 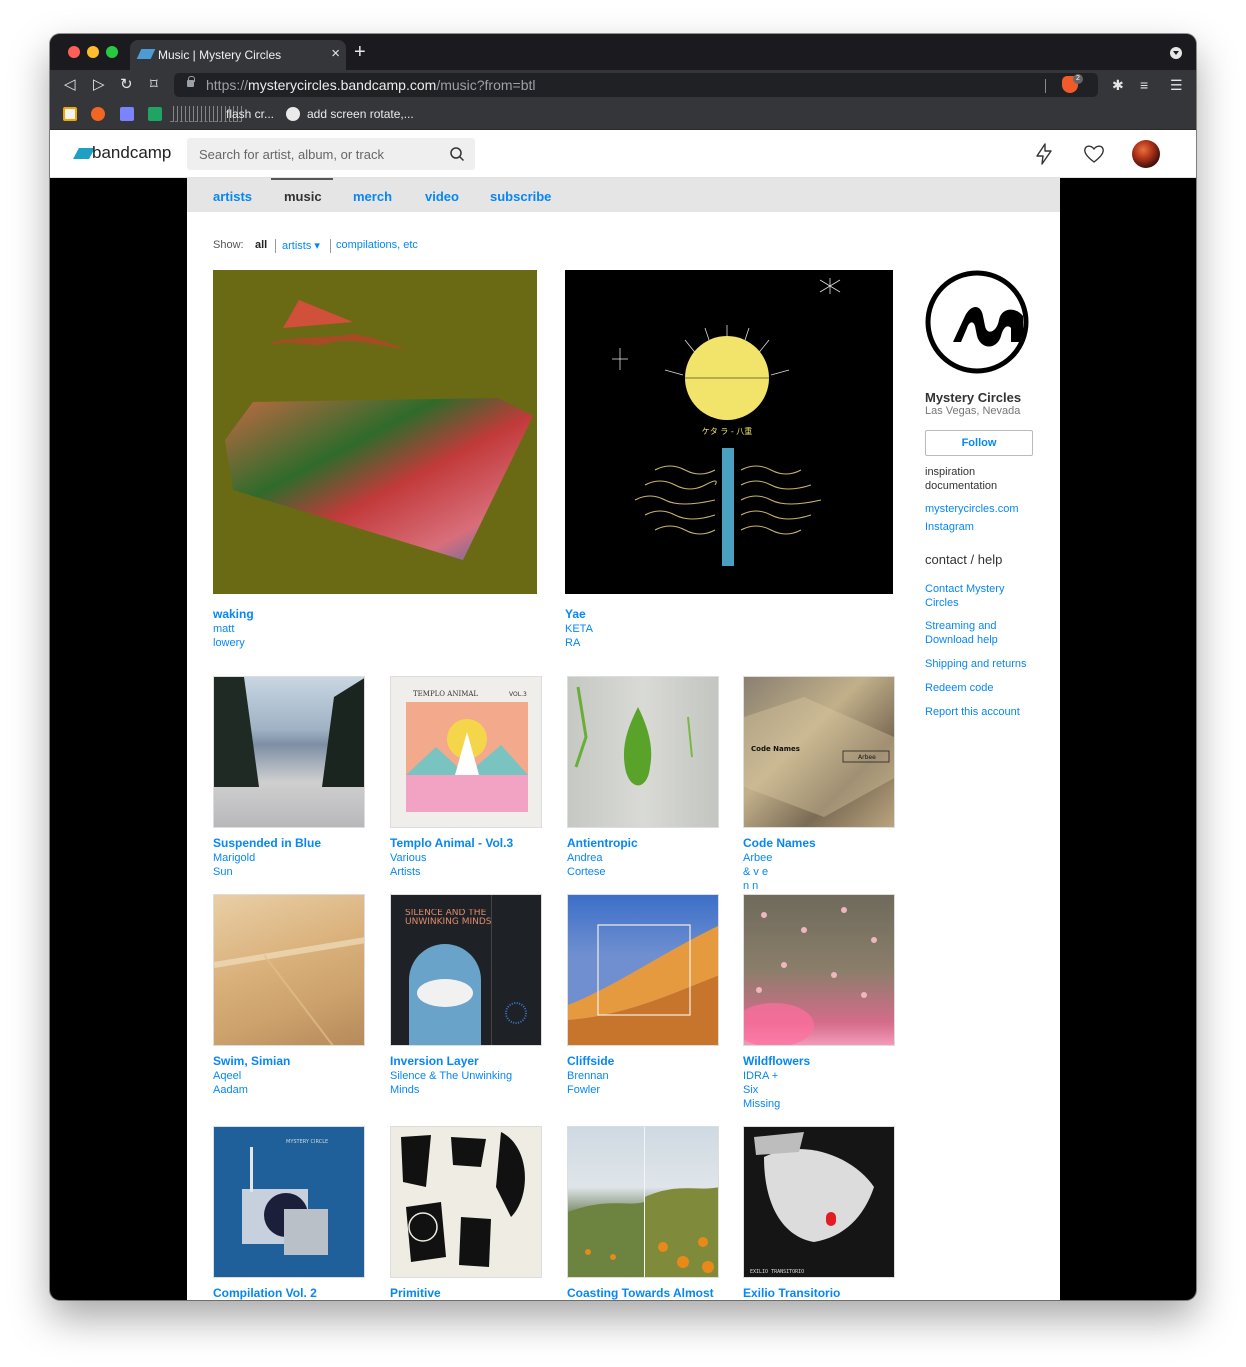 I want to click on close-tab-icon: ×, so click(x=335, y=54).